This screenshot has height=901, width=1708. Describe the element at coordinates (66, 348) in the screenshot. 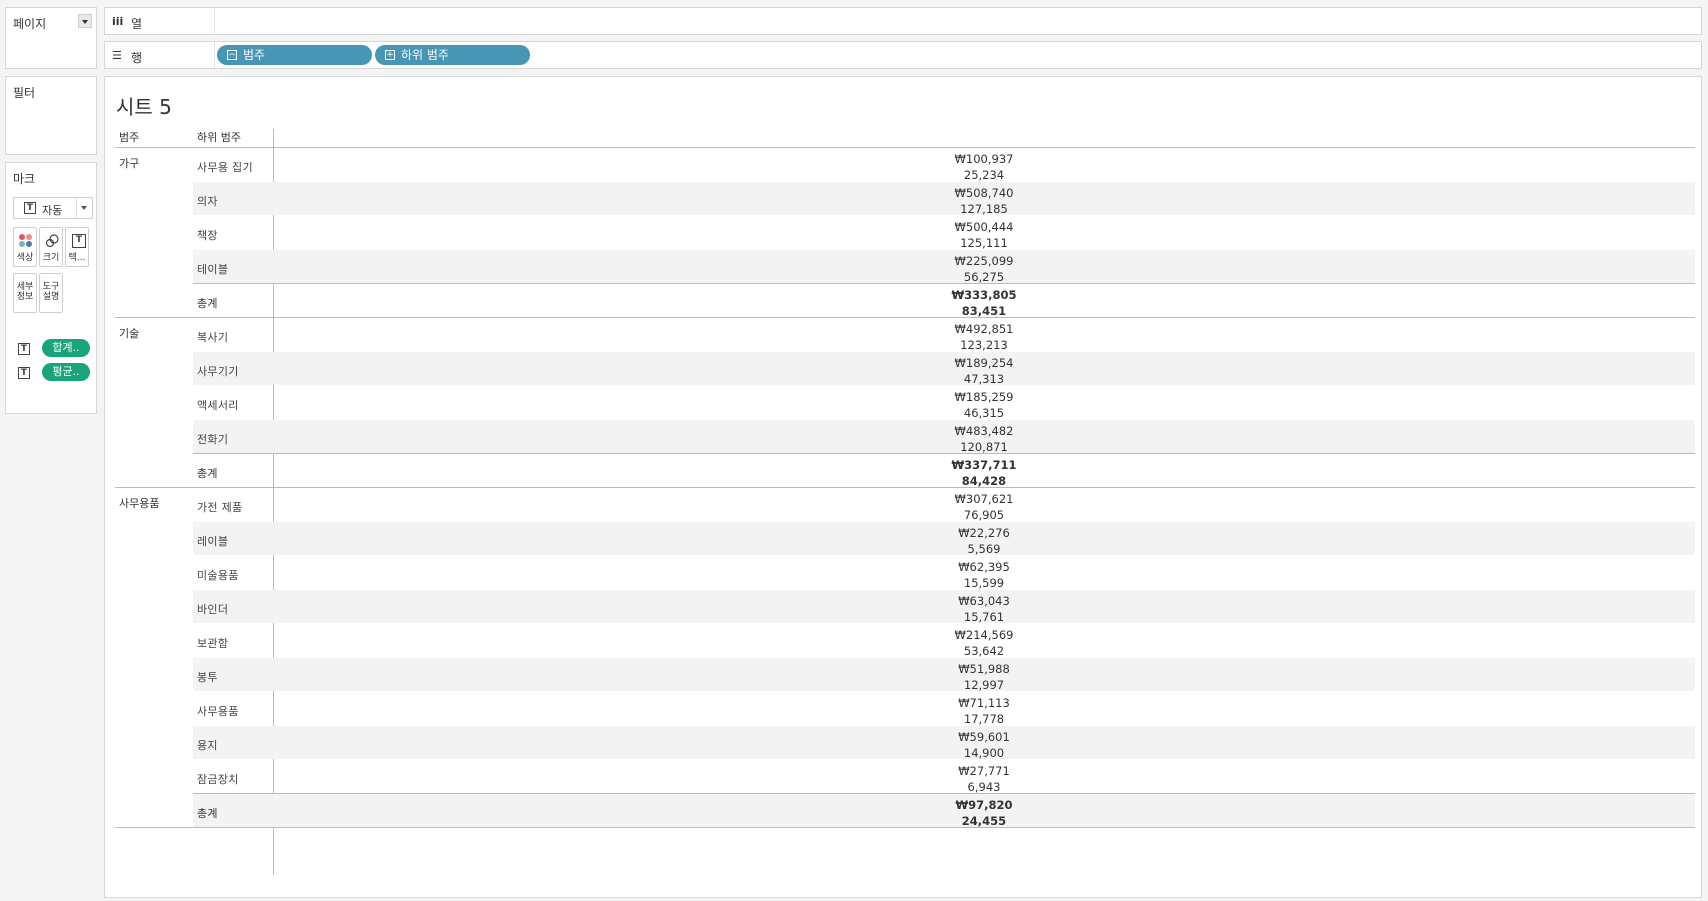

I see `sum-measure-pill: 합계..` at that location.